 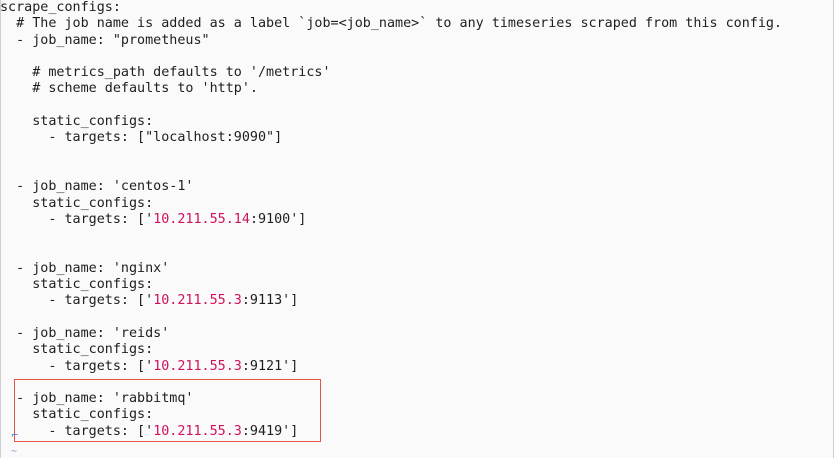 I want to click on target-port: :9121'], so click(x=270, y=366).